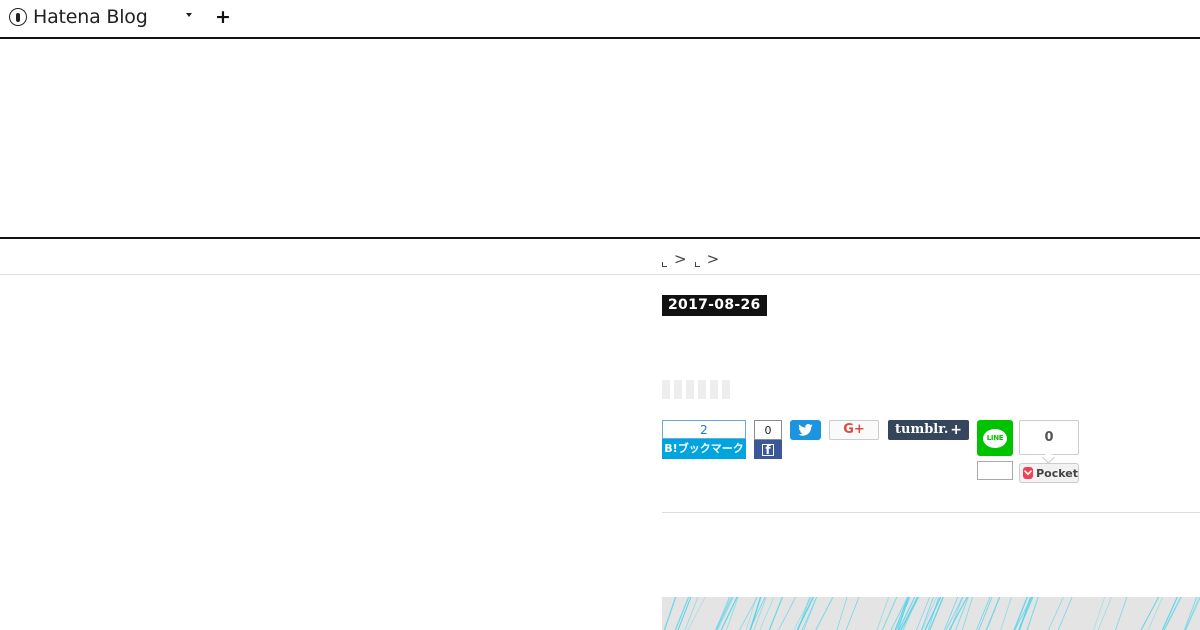 The height and width of the screenshot is (630, 1200). I want to click on entry-image, so click(931, 613).